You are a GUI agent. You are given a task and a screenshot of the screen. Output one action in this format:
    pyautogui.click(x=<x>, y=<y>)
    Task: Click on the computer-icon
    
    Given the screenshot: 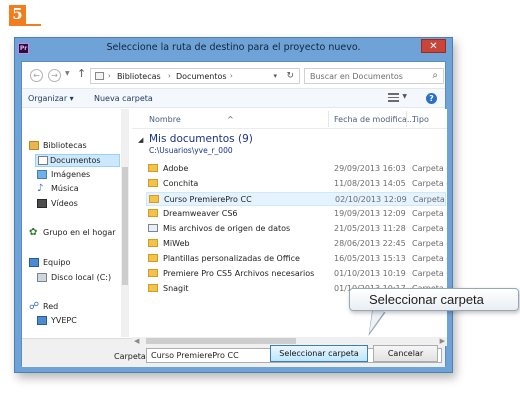 What is the action you would take?
    pyautogui.click(x=34, y=262)
    